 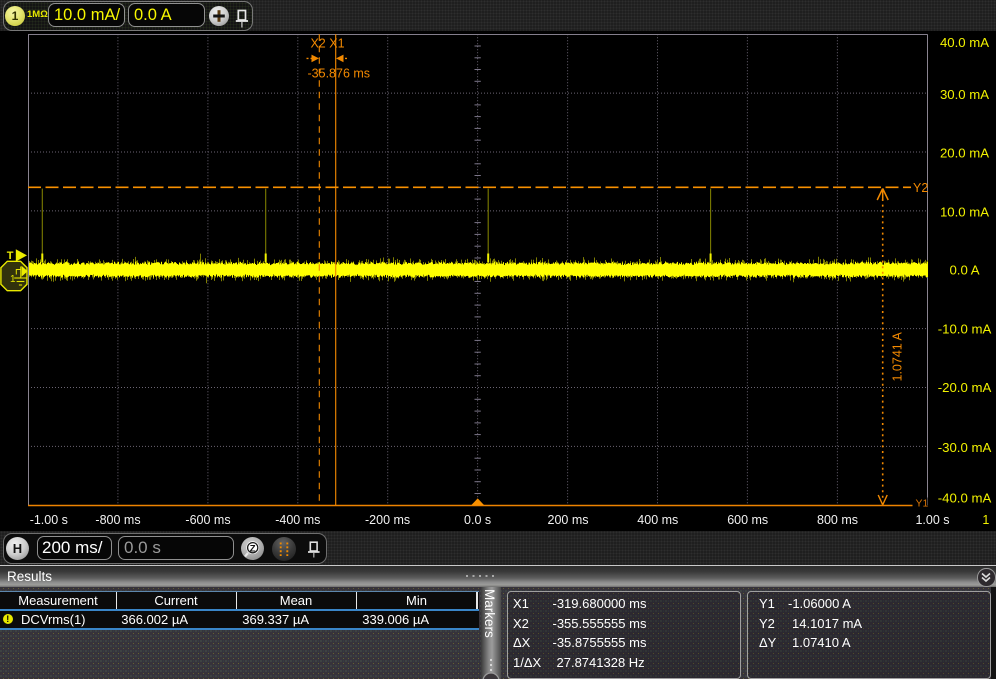 I want to click on svg-text: -600 ms, so click(x=207, y=520).